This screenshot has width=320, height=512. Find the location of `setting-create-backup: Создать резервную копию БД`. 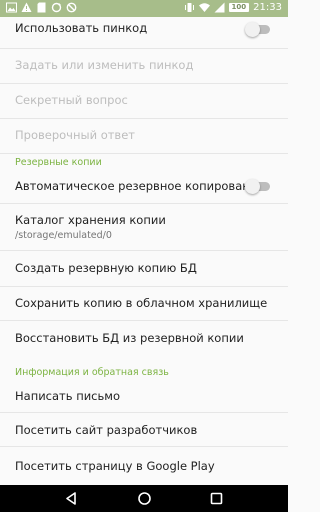

setting-create-backup: Создать резервную копию БД is located at coordinates (144, 269).